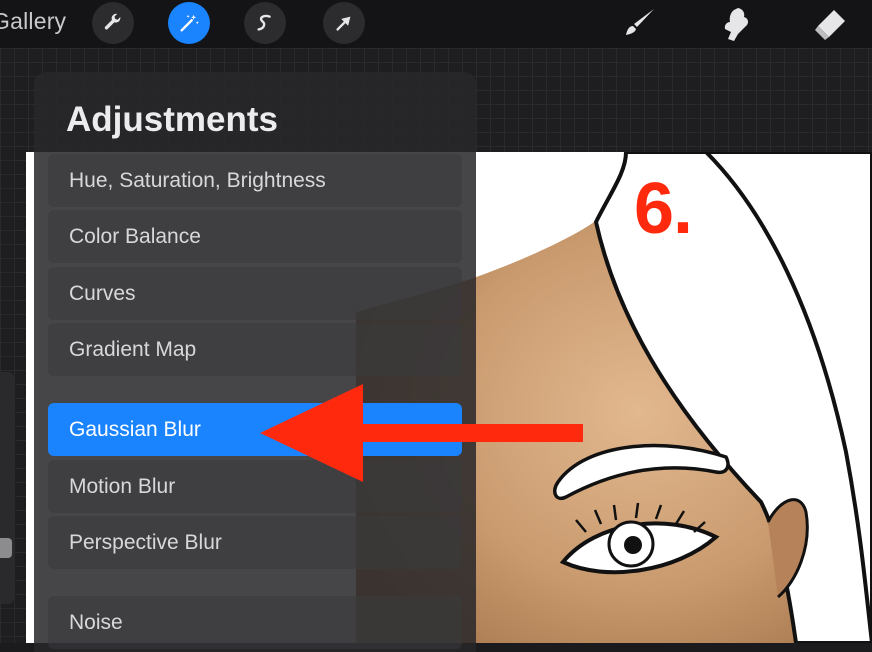 This screenshot has width=872, height=652. Describe the element at coordinates (6, 548) in the screenshot. I see `modify-button` at that location.